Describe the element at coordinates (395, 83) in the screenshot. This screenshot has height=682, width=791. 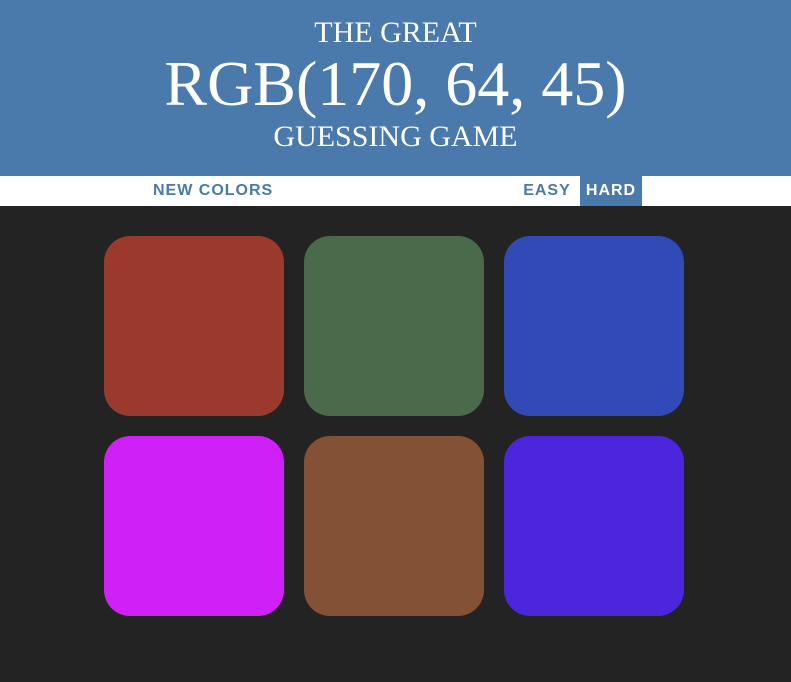
I see `target-rgb-display: RGB(170, 64, 45)` at that location.